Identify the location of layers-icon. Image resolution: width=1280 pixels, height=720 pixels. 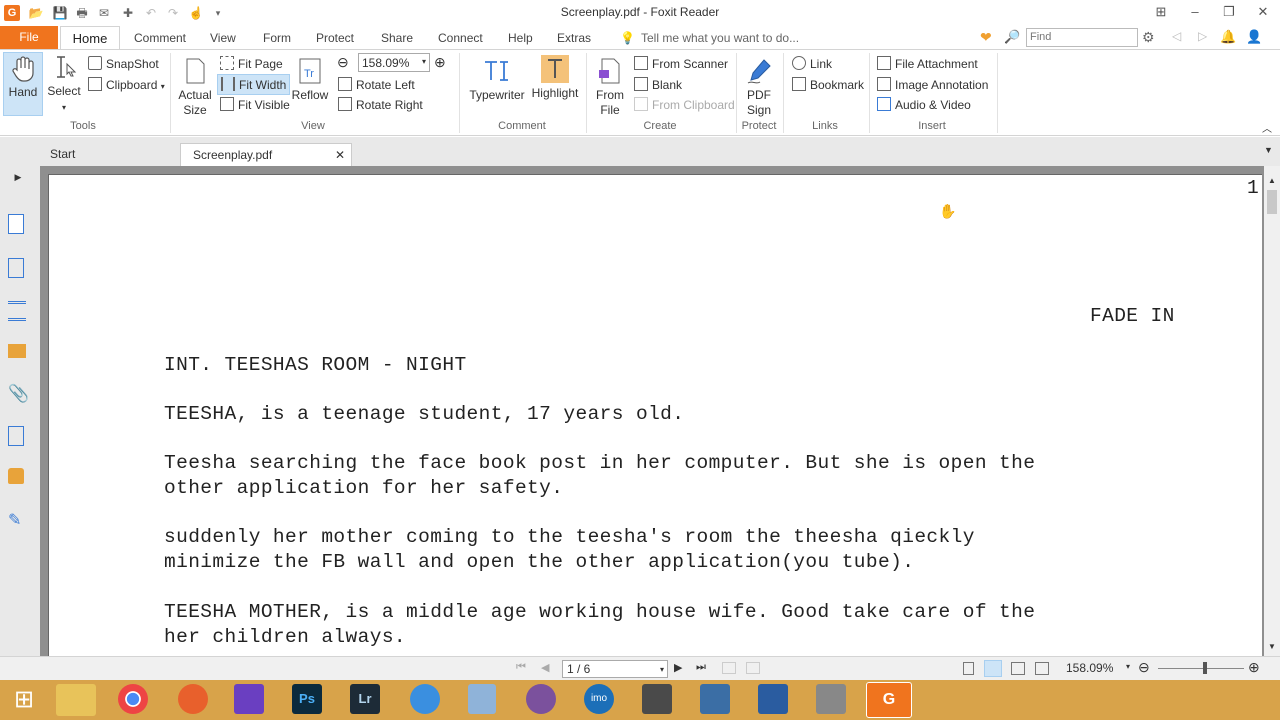
(16, 268).